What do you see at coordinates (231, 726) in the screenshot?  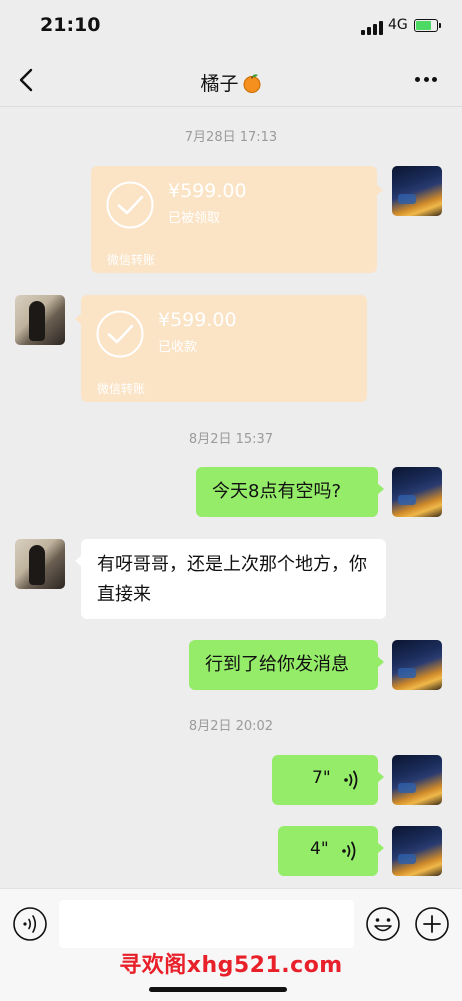 I see `timestamp: 8月2日 20:02` at bounding box center [231, 726].